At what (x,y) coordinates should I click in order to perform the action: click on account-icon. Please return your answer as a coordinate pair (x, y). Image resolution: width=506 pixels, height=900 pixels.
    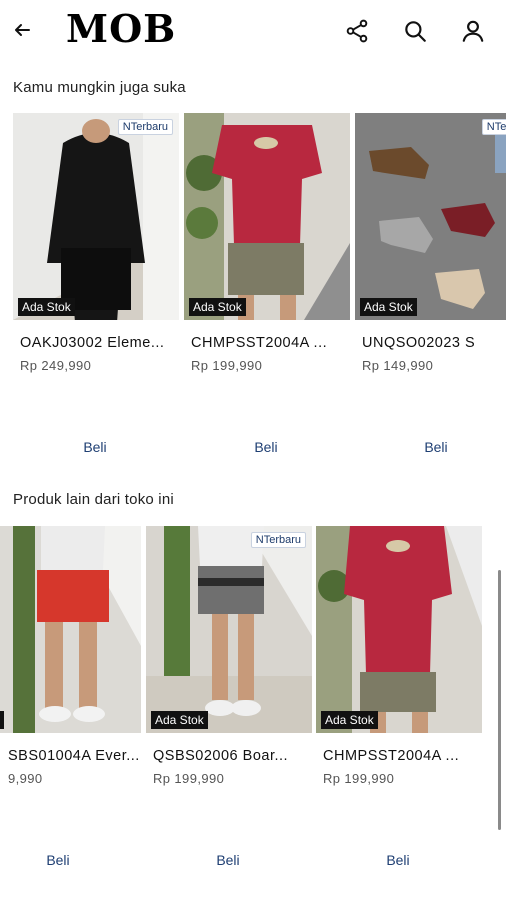
    Looking at the image, I should click on (473, 31).